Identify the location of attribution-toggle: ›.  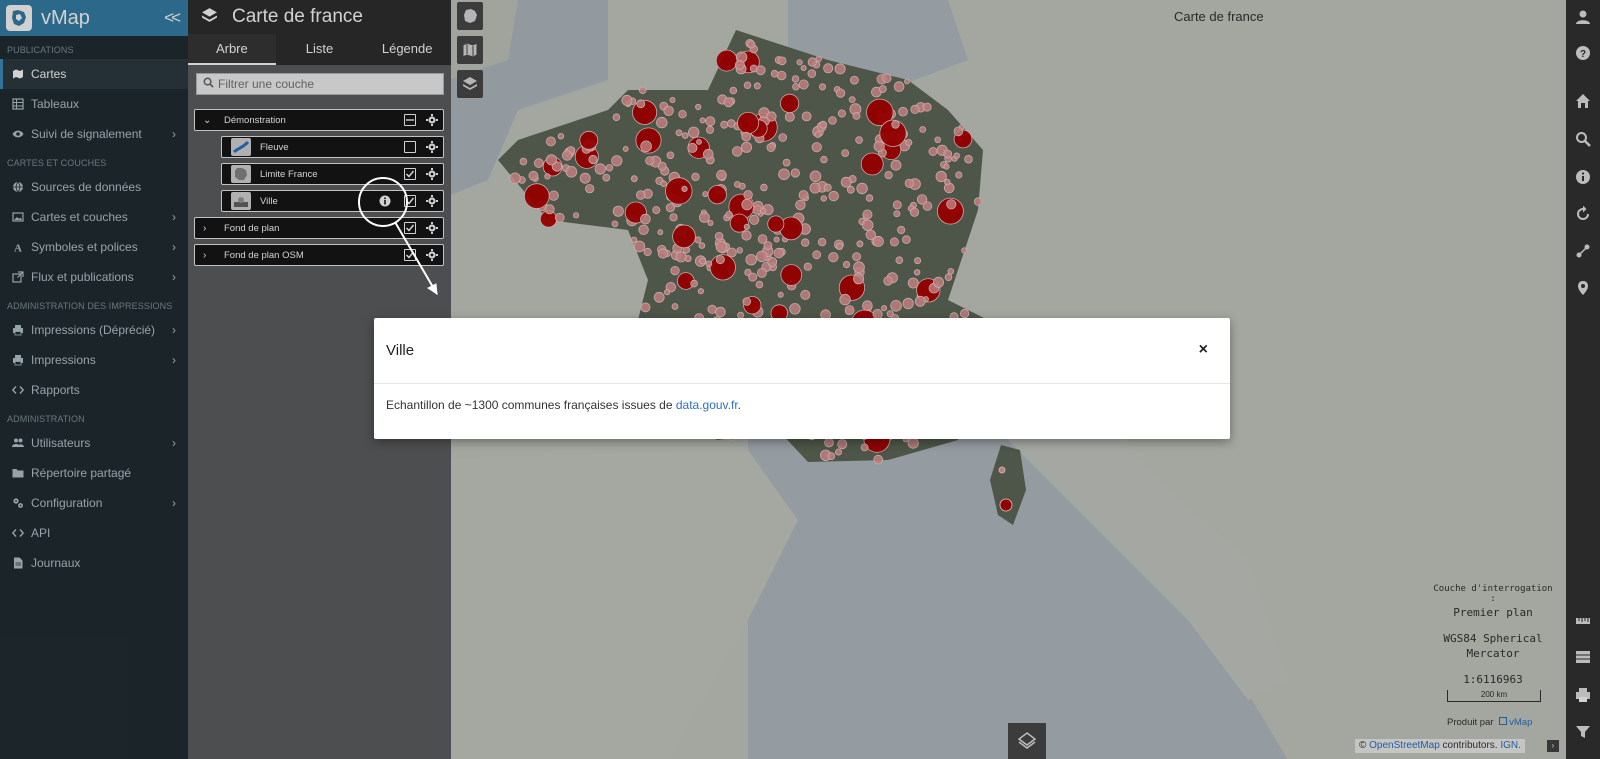
(1553, 746).